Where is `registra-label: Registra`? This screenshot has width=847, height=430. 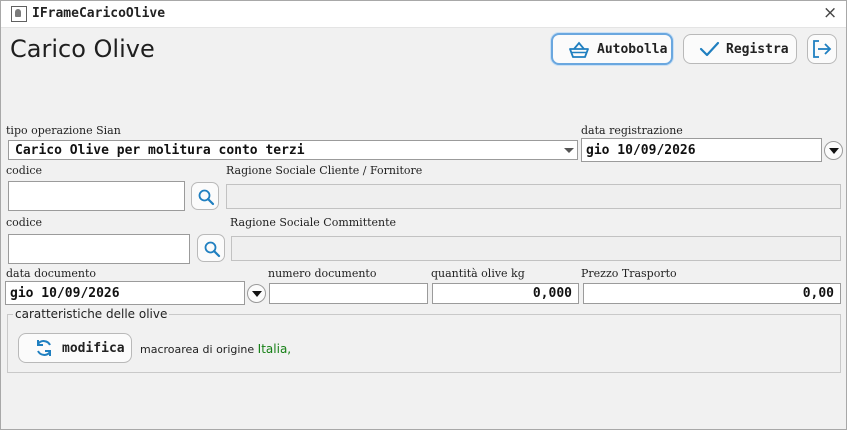 registra-label: Registra is located at coordinates (757, 49).